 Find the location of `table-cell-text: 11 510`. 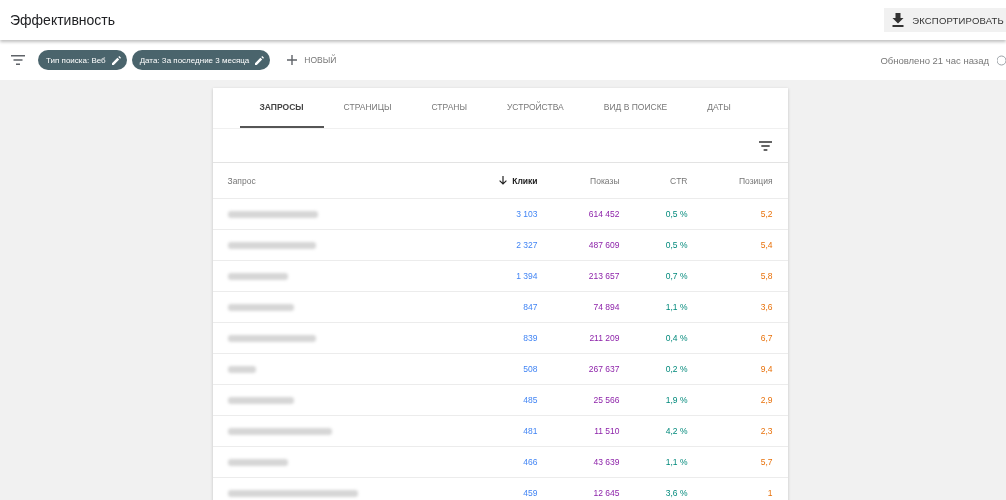

table-cell-text: 11 510 is located at coordinates (606, 431).